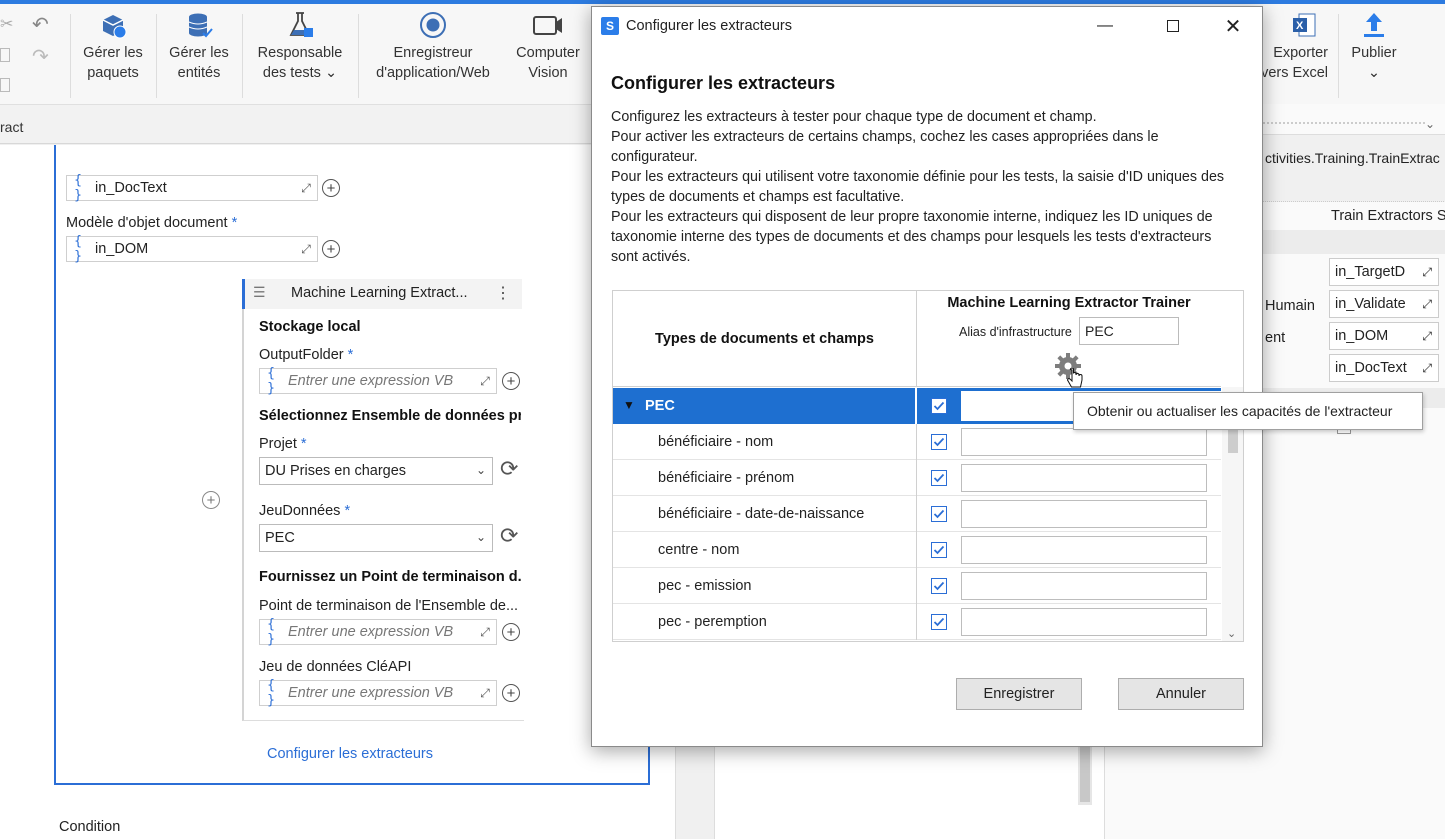  What do you see at coordinates (917, 622) in the screenshot?
I see `field-row: pec - peremption` at bounding box center [917, 622].